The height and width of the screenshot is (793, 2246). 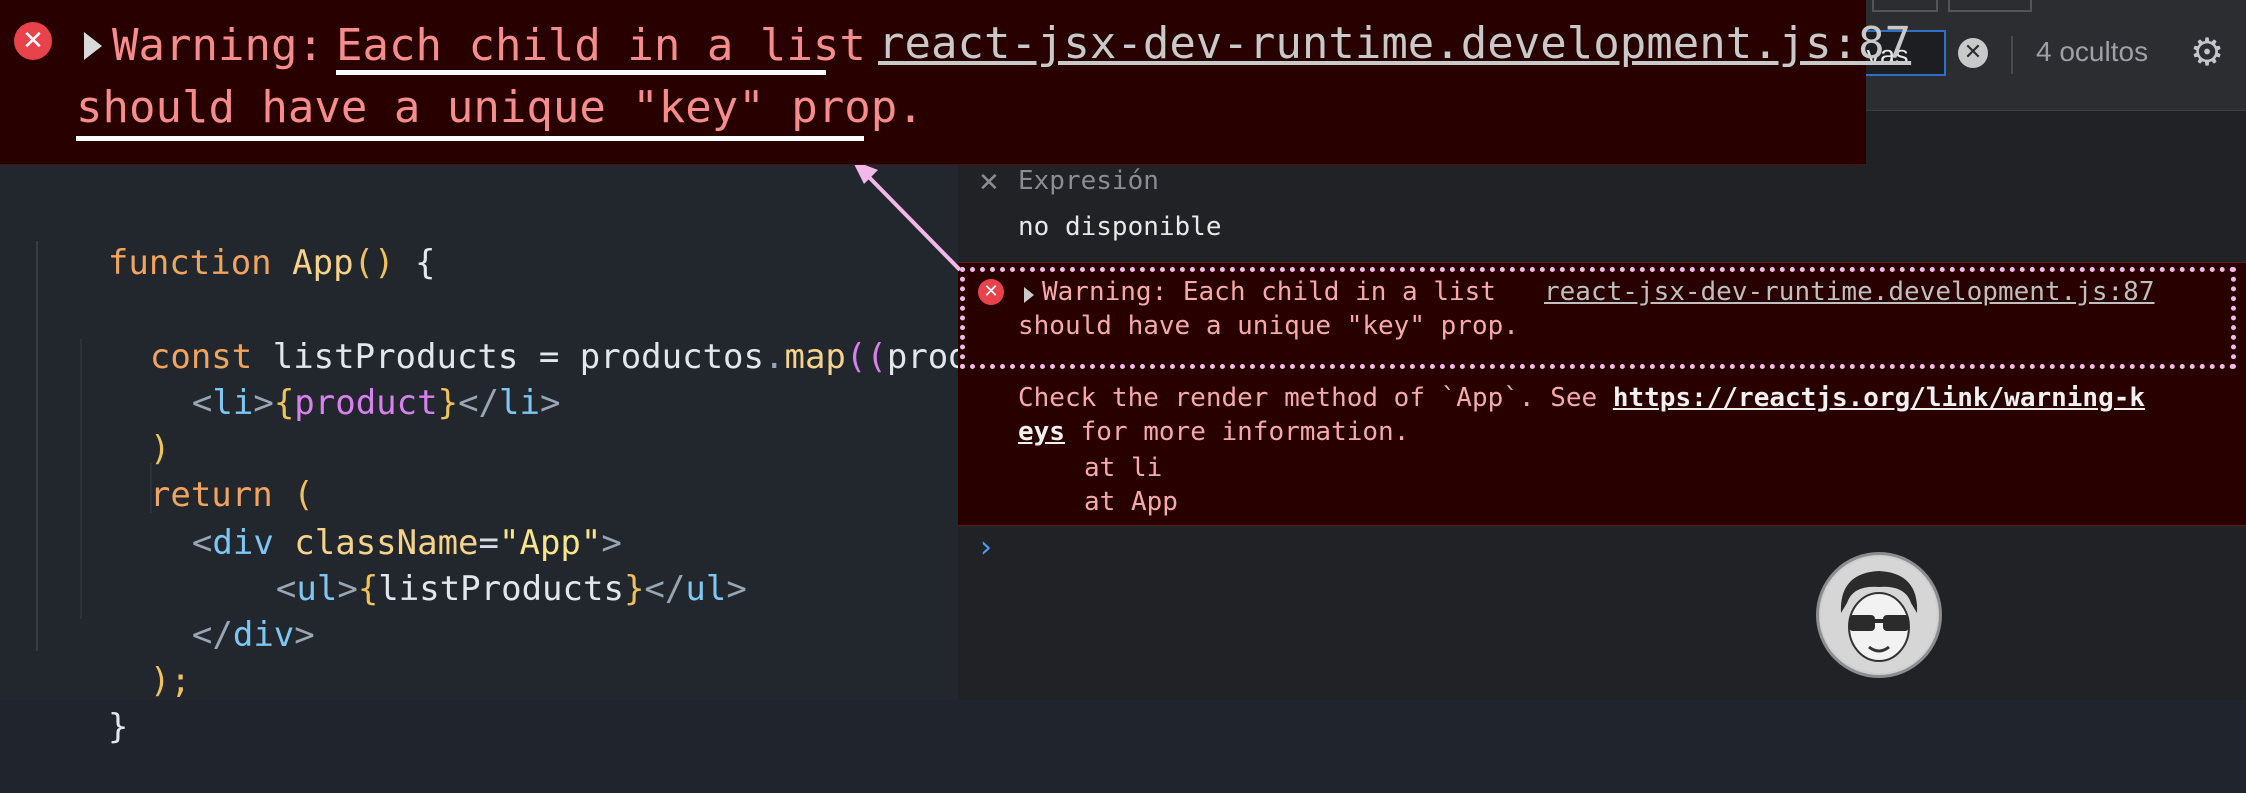 I want to click on token: product, so click(x=366, y=403).